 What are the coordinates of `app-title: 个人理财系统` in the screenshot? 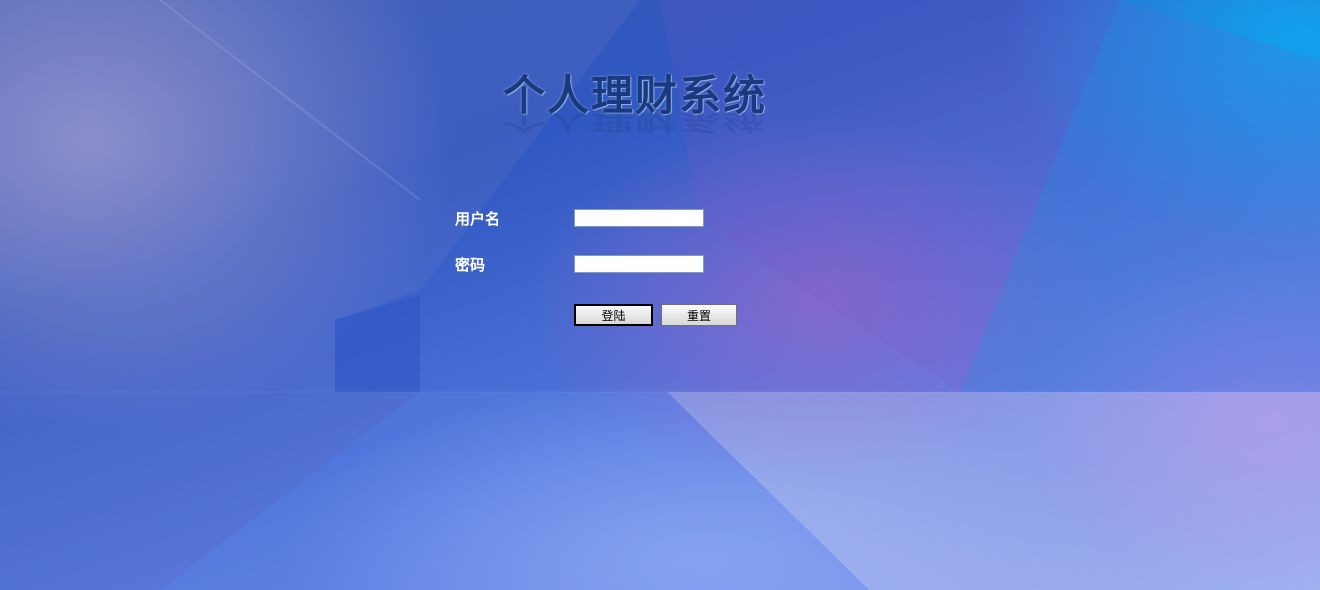 It's located at (635, 95).